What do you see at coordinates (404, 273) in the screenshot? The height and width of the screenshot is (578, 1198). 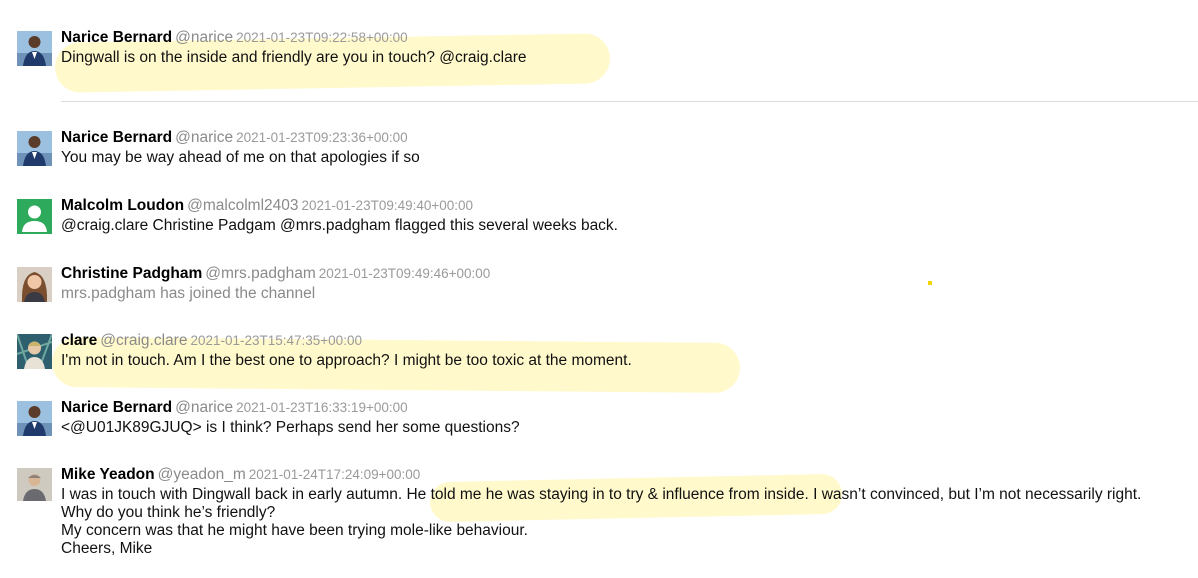 I see `message-timestamp: 2021-01-23T09:49:46+00:00` at bounding box center [404, 273].